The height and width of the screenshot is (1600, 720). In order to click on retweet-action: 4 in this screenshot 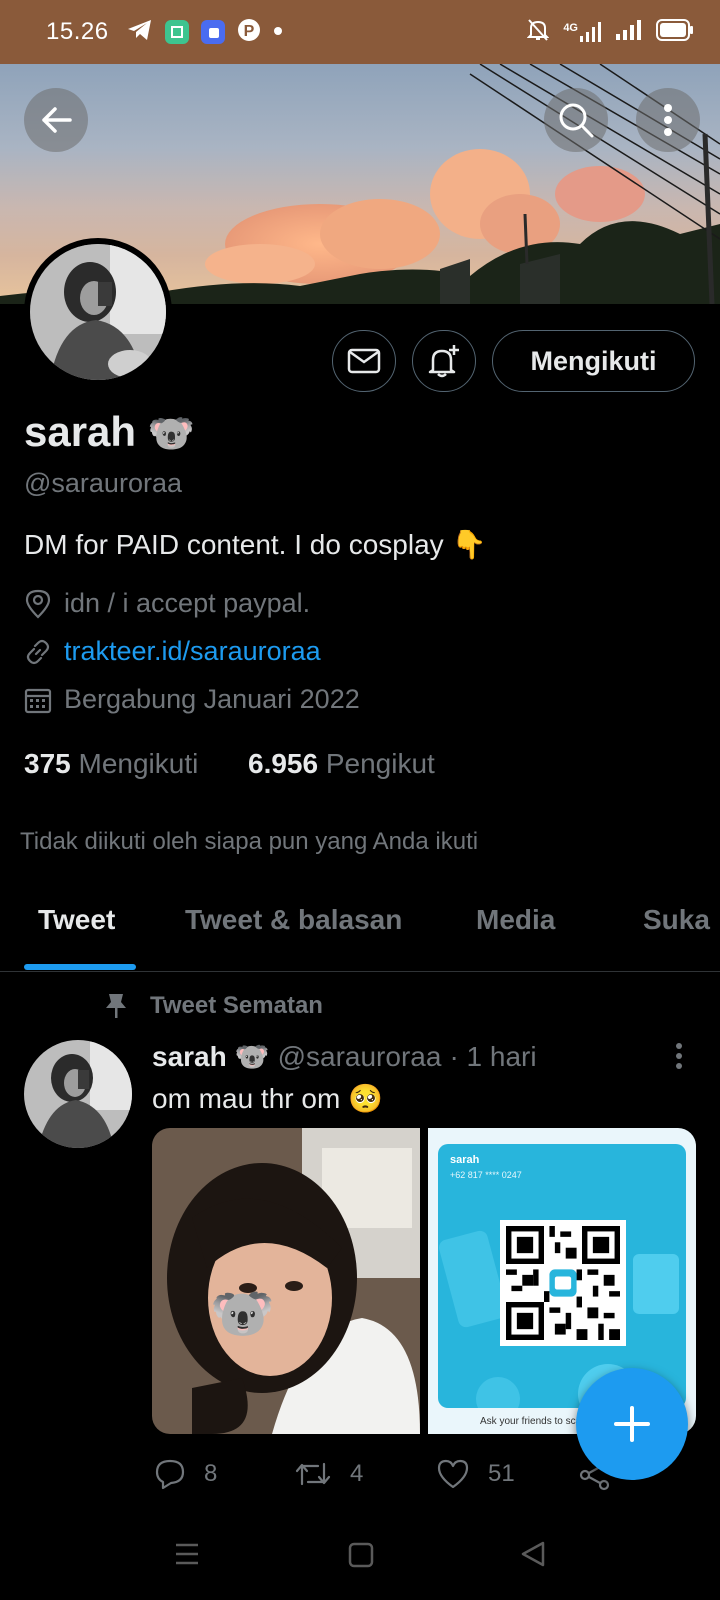, I will do `click(328, 1474)`.